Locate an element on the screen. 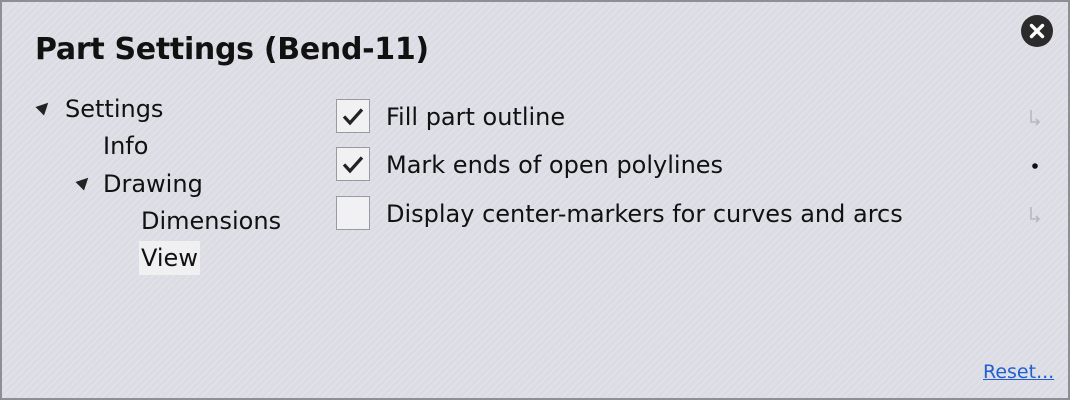 Image resolution: width=1070 pixels, height=400 pixels. tree-item-settings: Settings is located at coordinates (114, 109).